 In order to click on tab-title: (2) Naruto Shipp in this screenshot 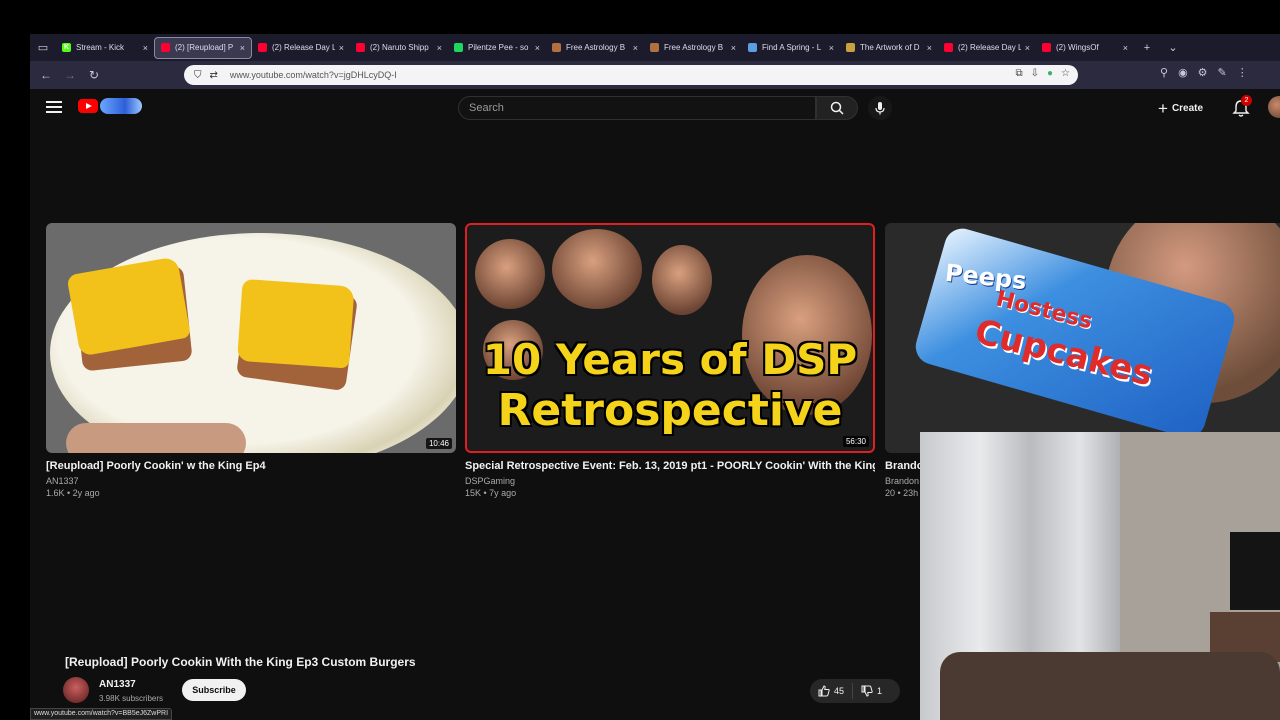, I will do `click(399, 47)`.